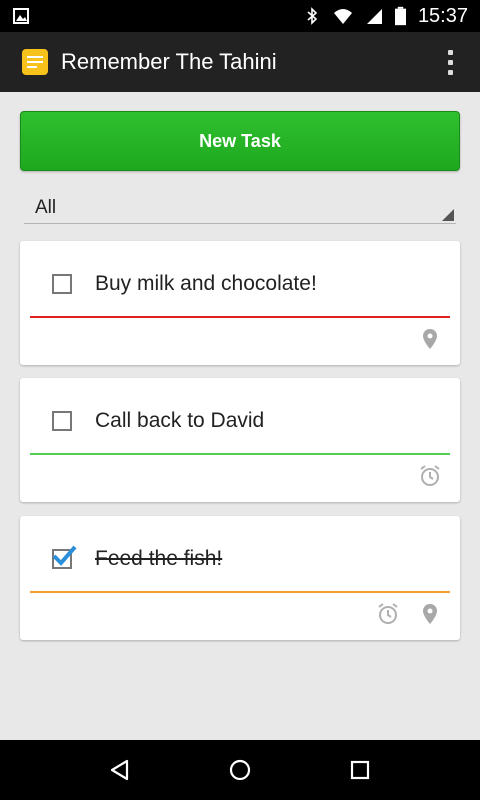 The width and height of the screenshot is (480, 800). Describe the element at coordinates (120, 770) in the screenshot. I see `back-icon` at that location.